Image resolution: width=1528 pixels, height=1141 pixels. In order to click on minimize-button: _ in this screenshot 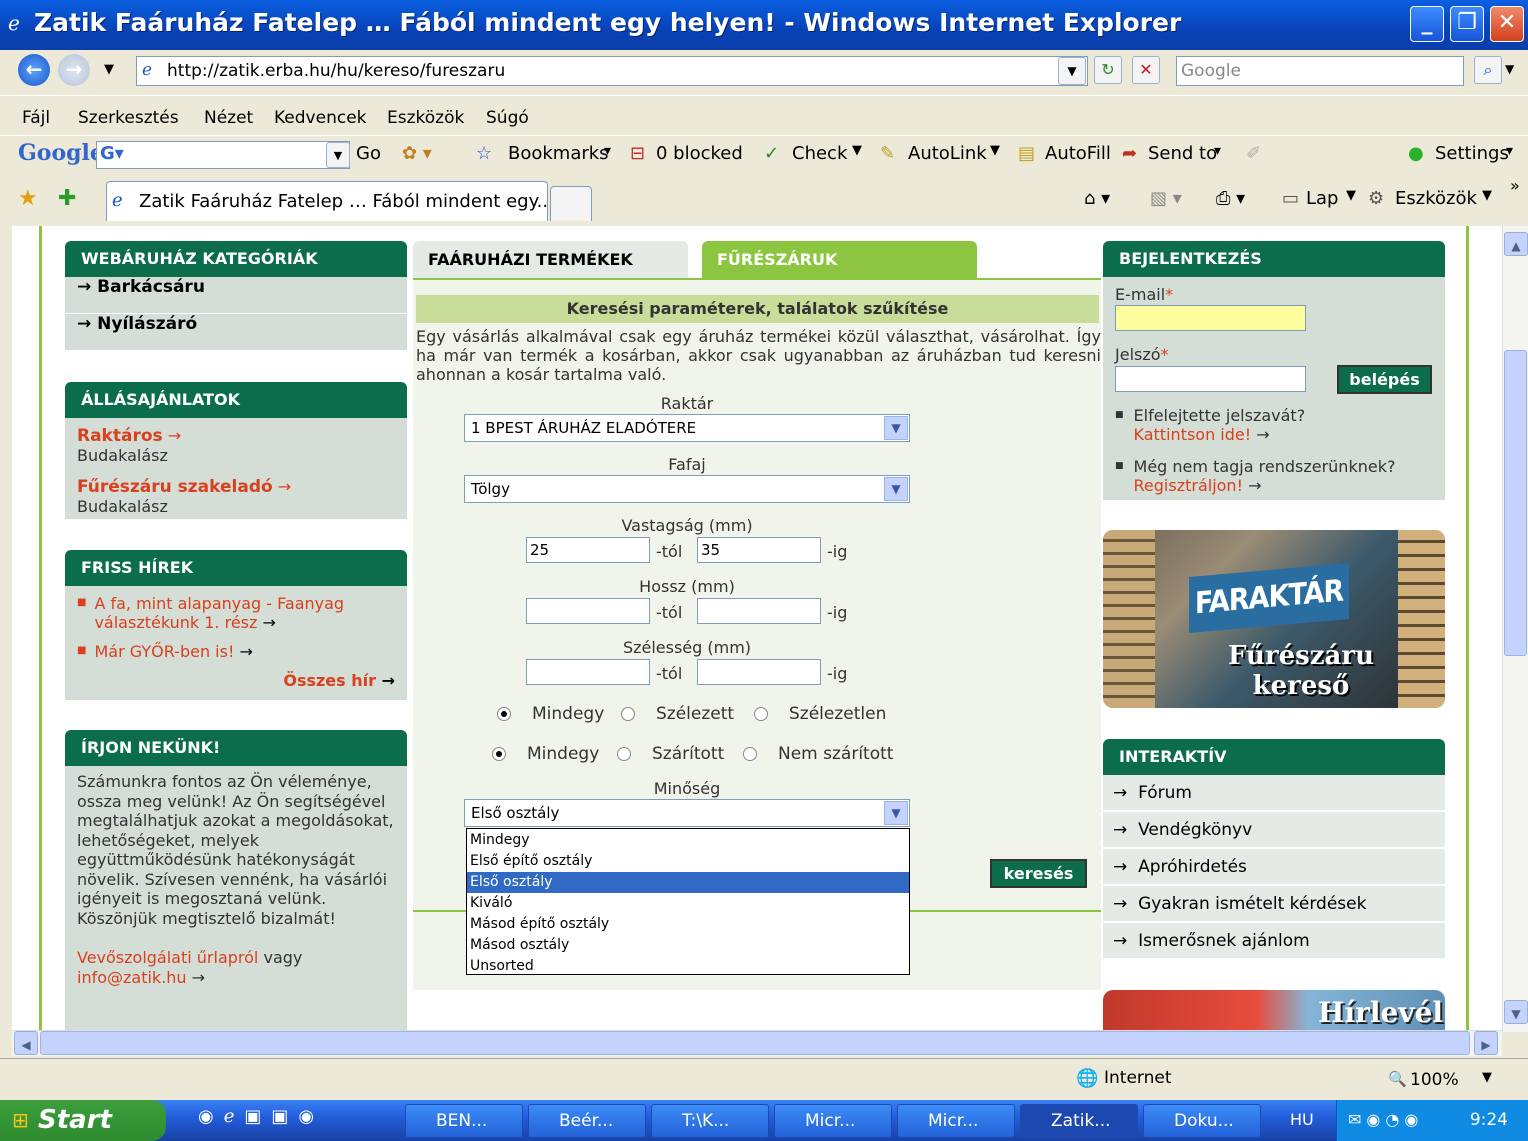, I will do `click(1427, 24)`.